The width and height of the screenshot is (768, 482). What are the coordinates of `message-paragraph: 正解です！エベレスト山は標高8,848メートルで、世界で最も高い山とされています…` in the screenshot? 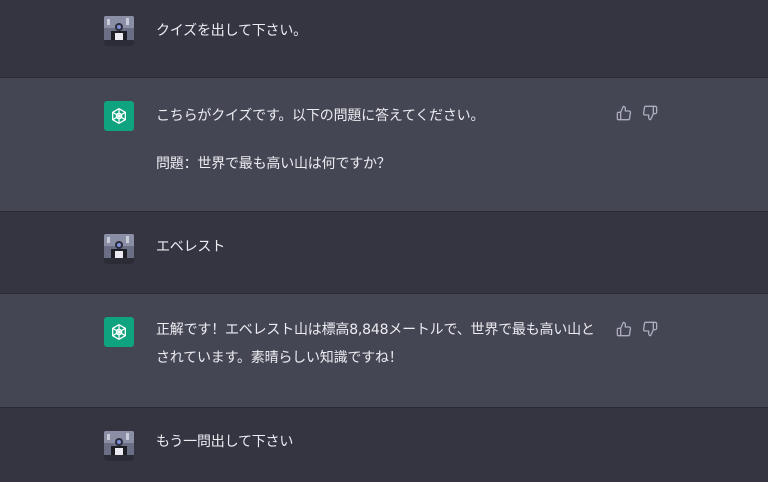 It's located at (375, 344).